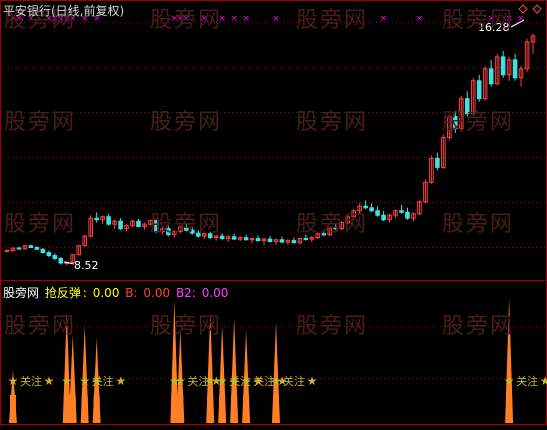 The image size is (547, 430). Describe the element at coordinates (106, 293) in the screenshot. I see `indicator-value: 0.00` at that location.